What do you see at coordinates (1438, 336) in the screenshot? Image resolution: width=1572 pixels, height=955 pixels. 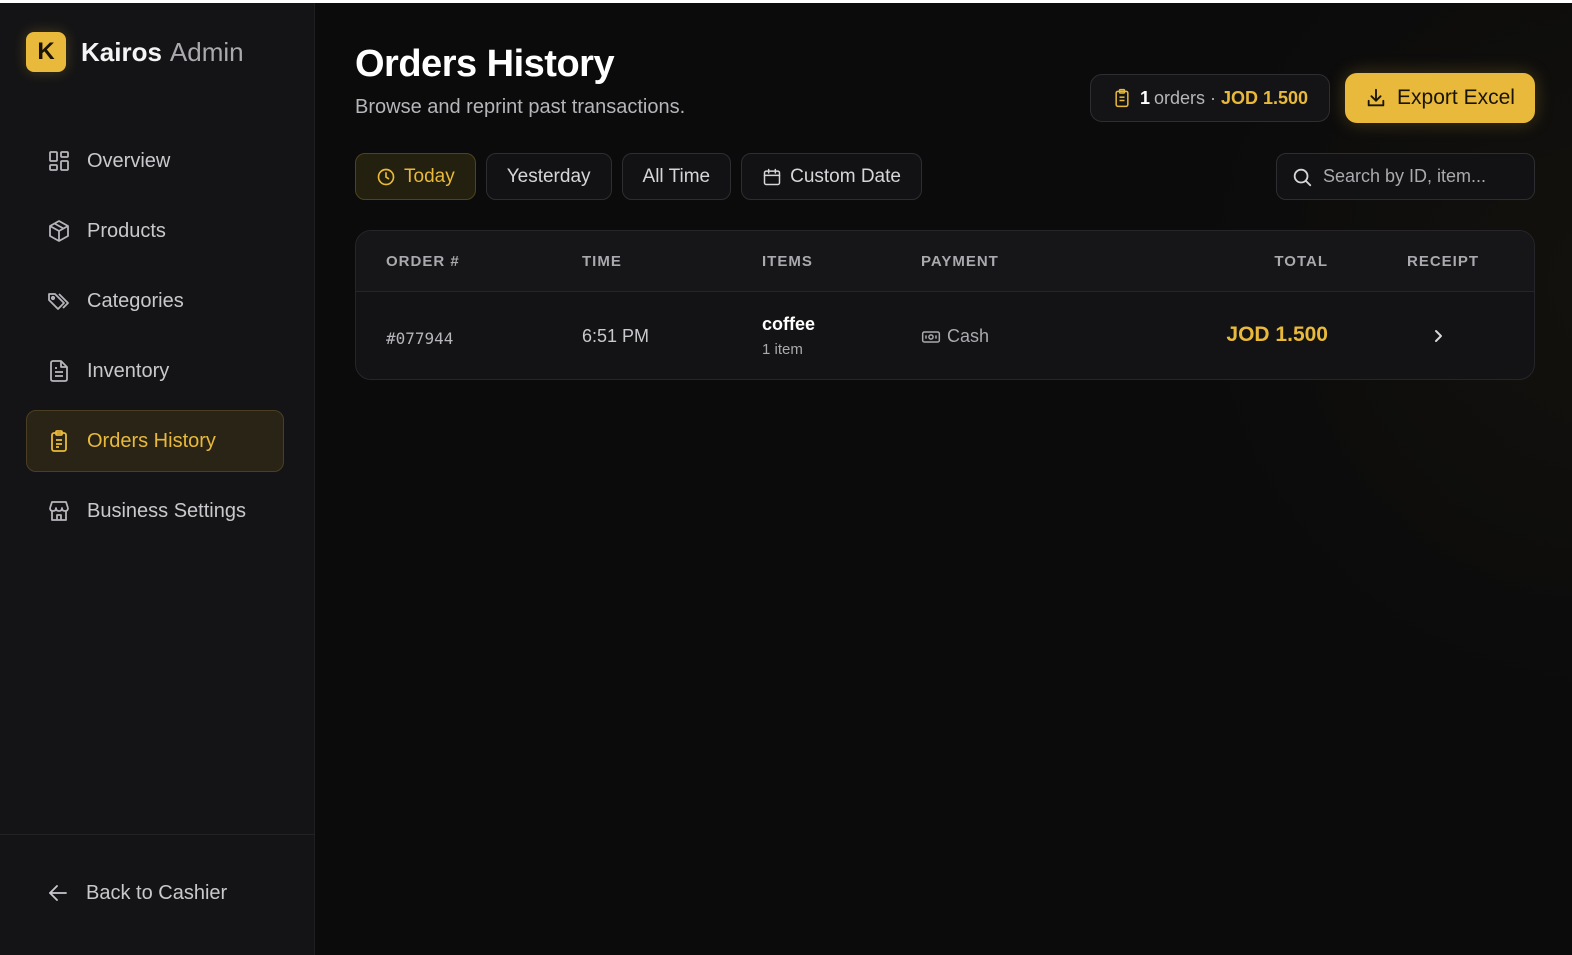 I see `chevron-right-icon` at bounding box center [1438, 336].